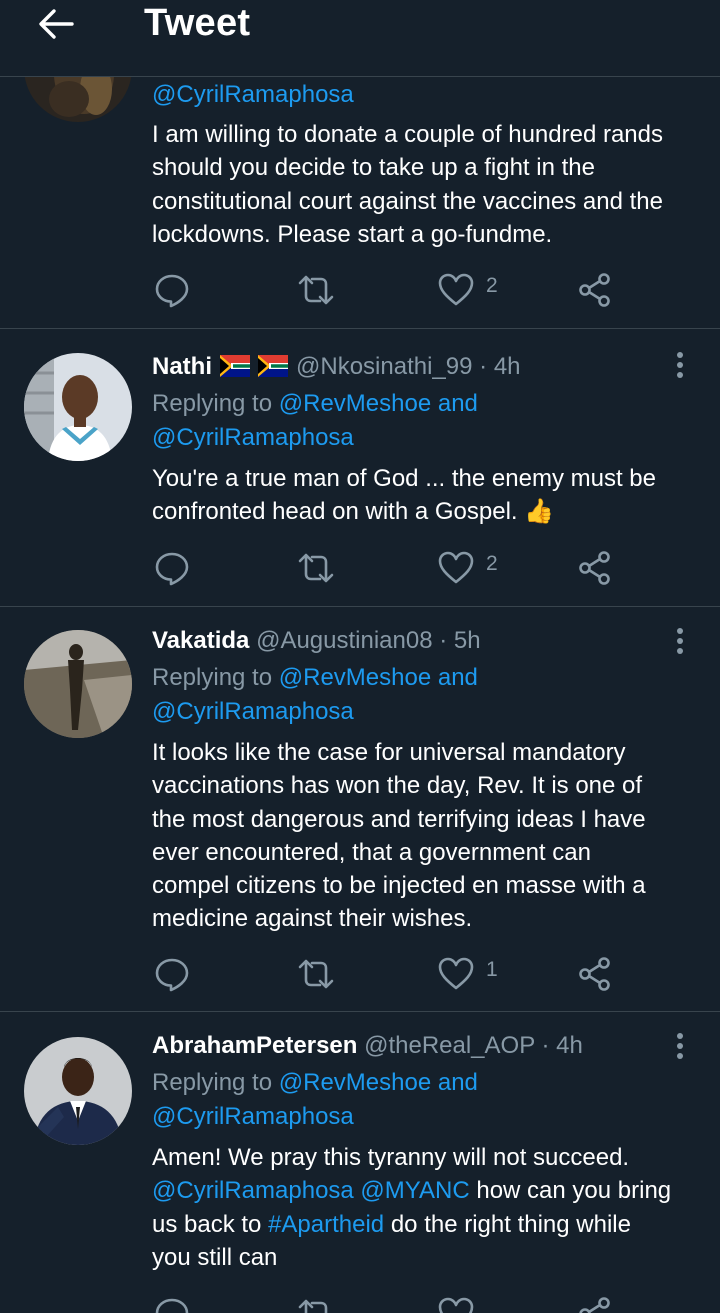 This screenshot has height=1313, width=720. Describe the element at coordinates (344, 640) in the screenshot. I see `author-handle: @Augustinian08` at that location.